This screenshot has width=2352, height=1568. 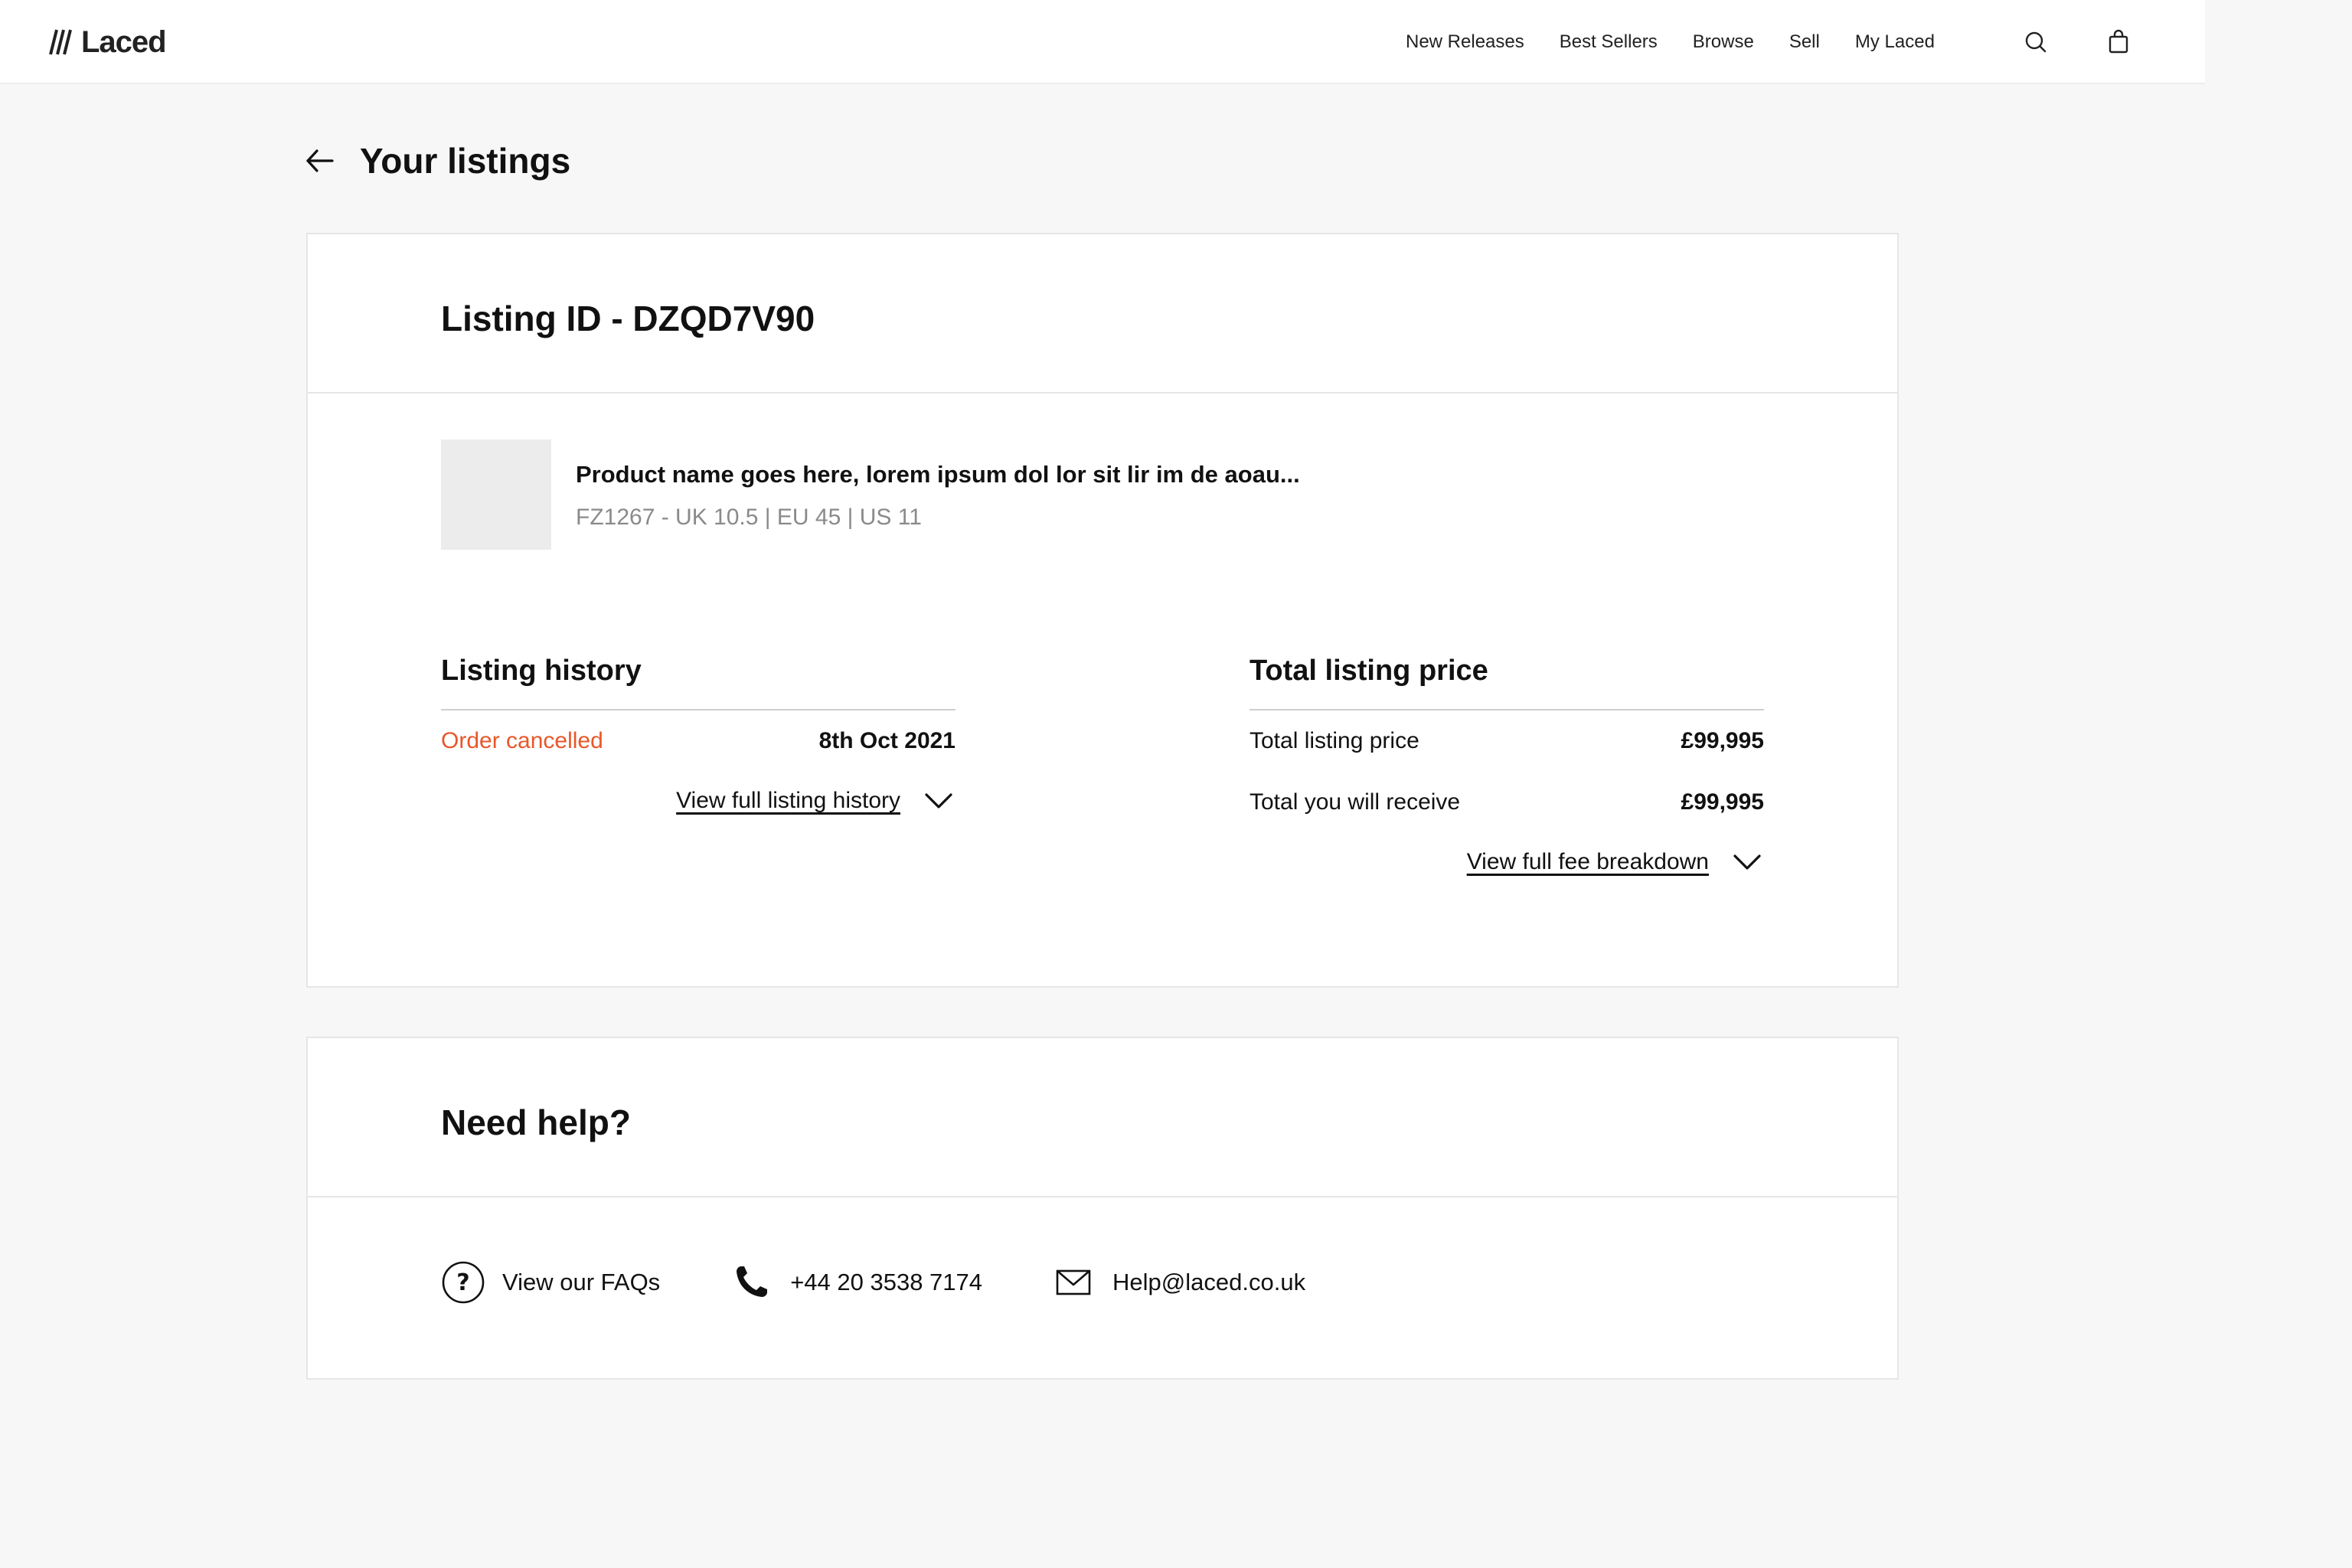 I want to click on faqs-link: ? View our FAQs, so click(x=550, y=1282).